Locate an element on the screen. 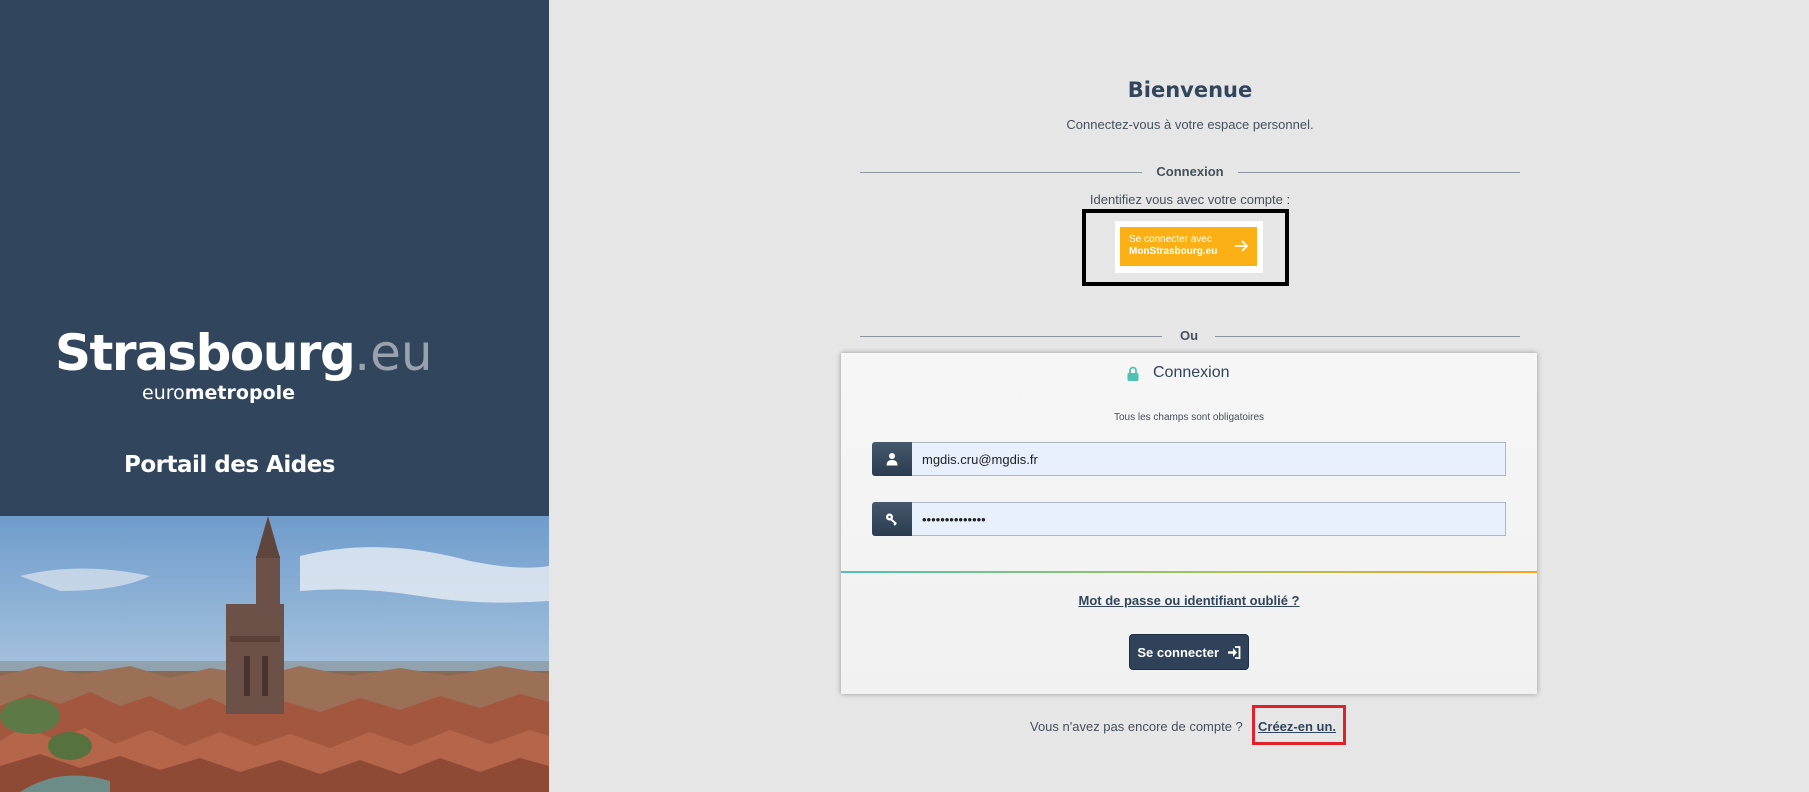  password-input is located at coordinates (1209, 519).